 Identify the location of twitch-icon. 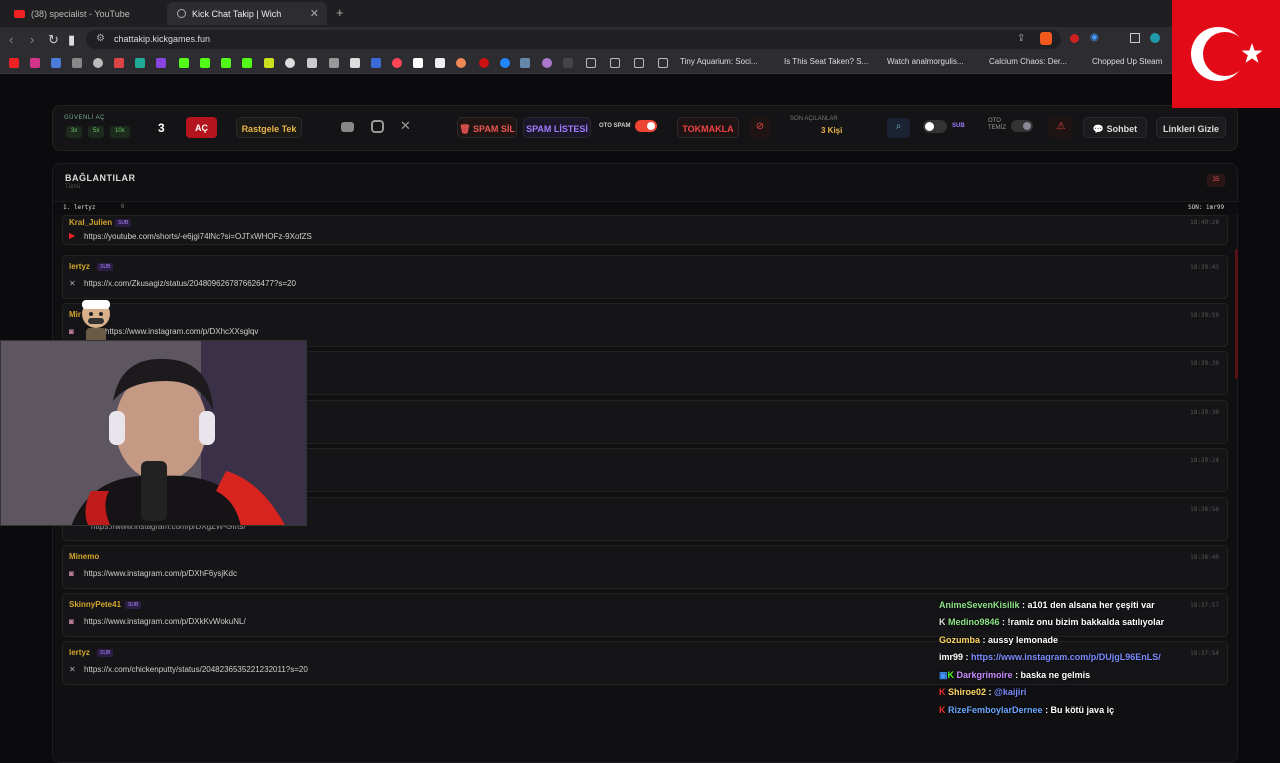
(161, 63).